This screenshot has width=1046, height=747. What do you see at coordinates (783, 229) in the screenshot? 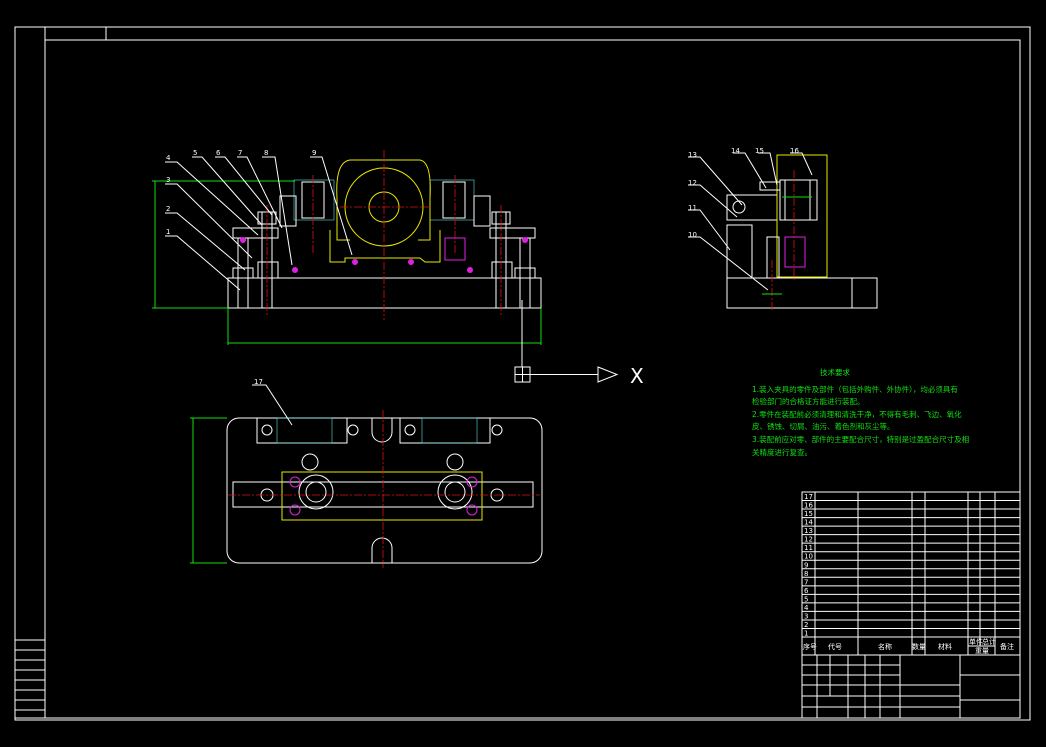
I see `side-view: 13 14 15 16 12 11 10` at bounding box center [783, 229].